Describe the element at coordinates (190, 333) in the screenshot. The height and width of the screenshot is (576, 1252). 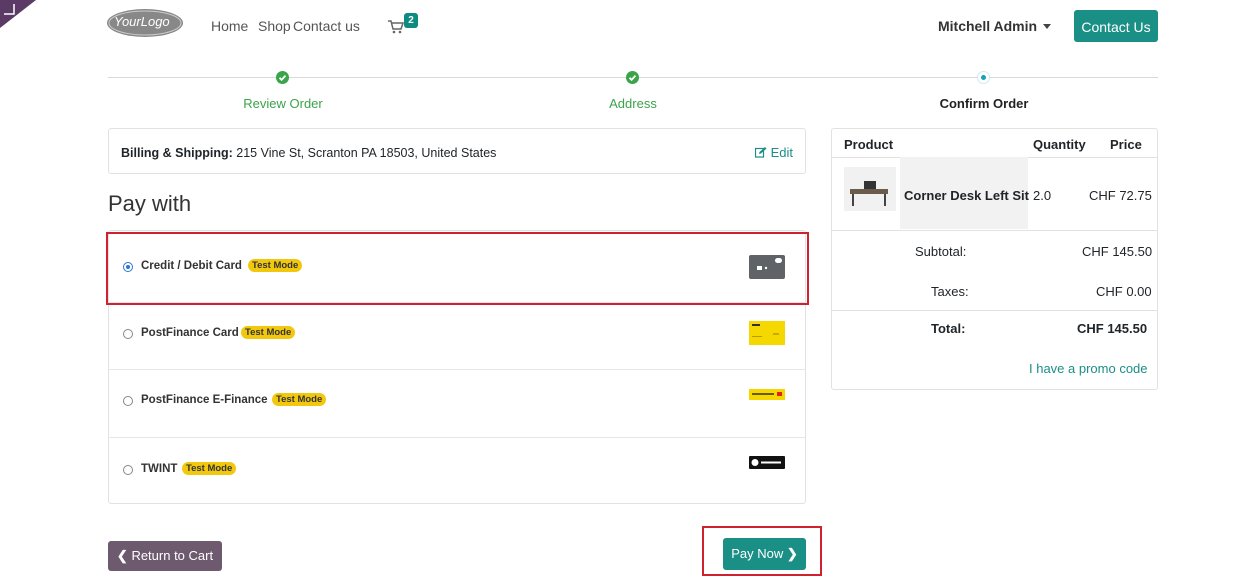
I see `payment-name-postfinance-card: PostFinance Card` at that location.